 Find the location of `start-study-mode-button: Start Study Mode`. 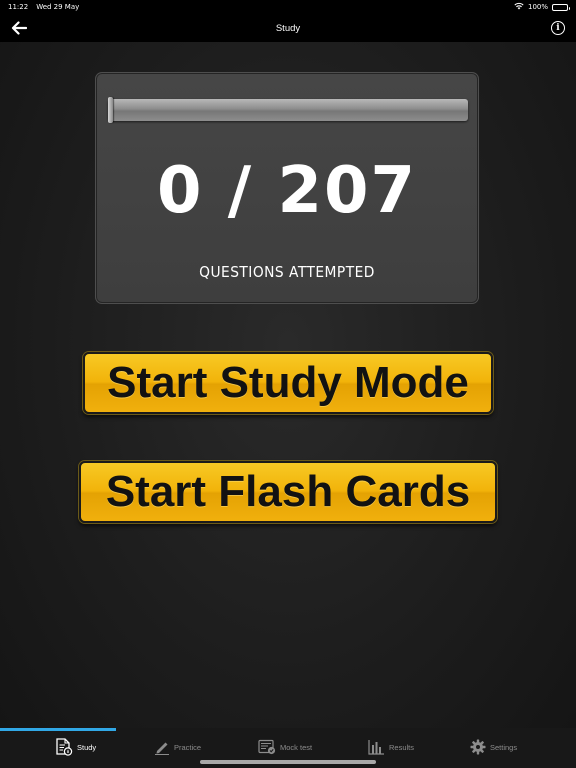

start-study-mode-button: Start Study Mode is located at coordinates (288, 383).